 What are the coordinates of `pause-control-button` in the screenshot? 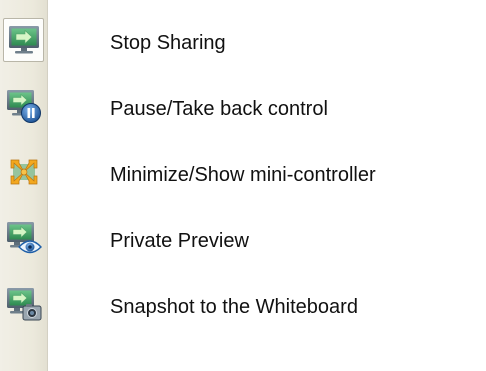 It's located at (23, 106).